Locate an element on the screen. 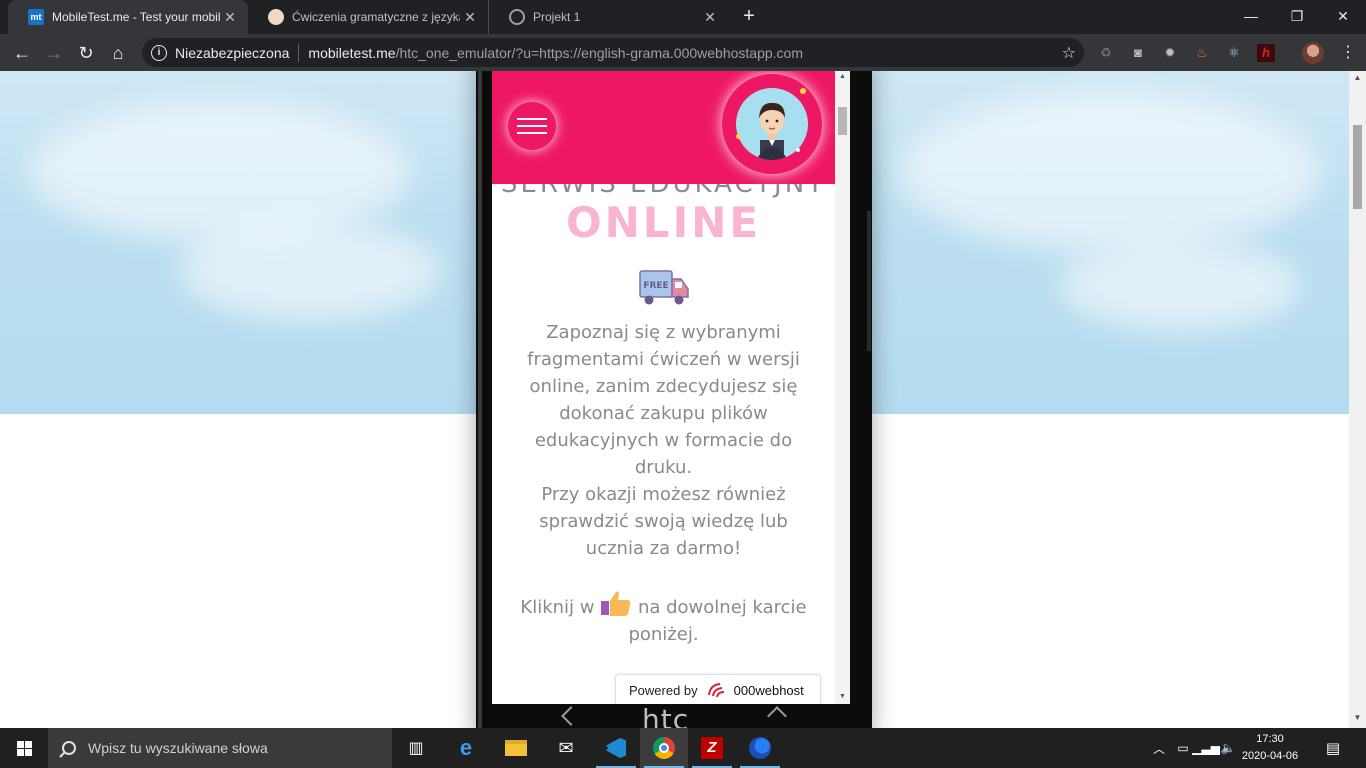 The image size is (1366, 768). hamburger-menu-button is located at coordinates (532, 126).